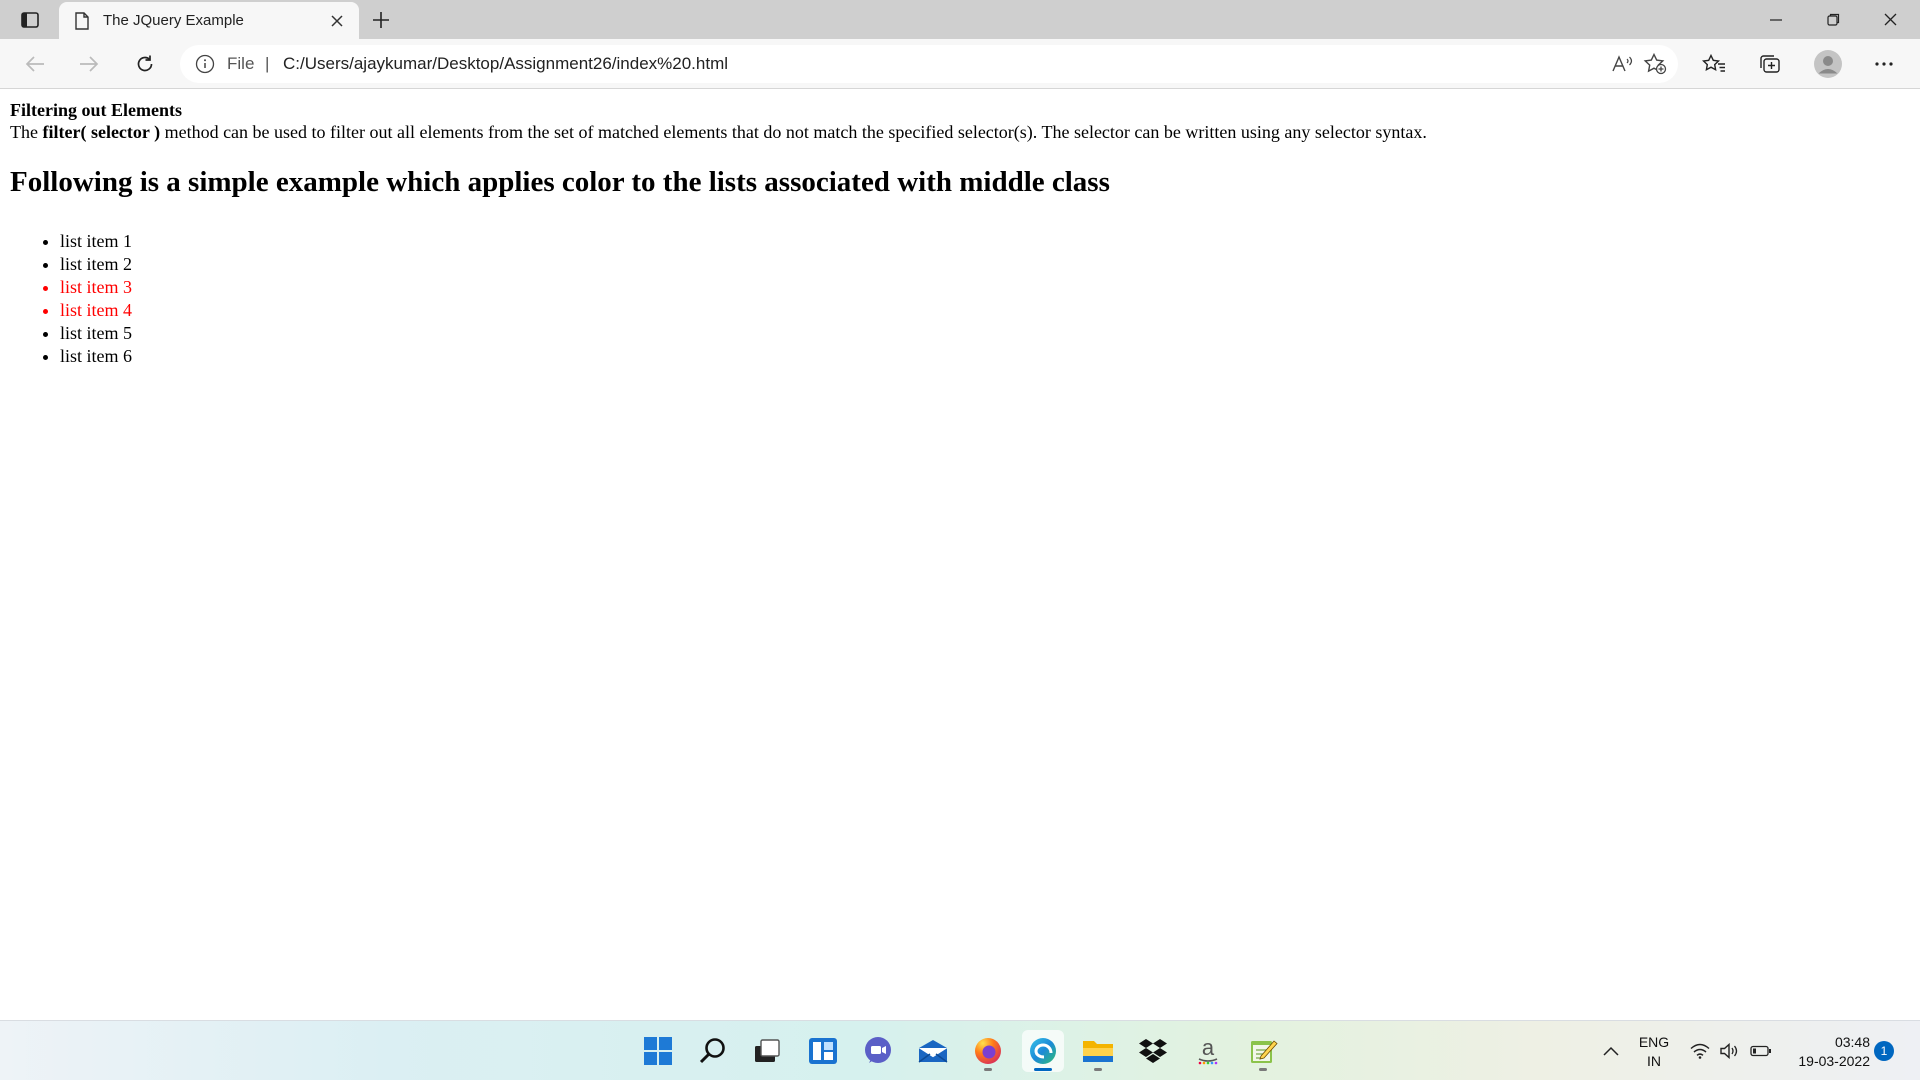 Image resolution: width=1920 pixels, height=1080 pixels. Describe the element at coordinates (1834, 1061) in the screenshot. I see `clock-date: 19-03-2022` at that location.